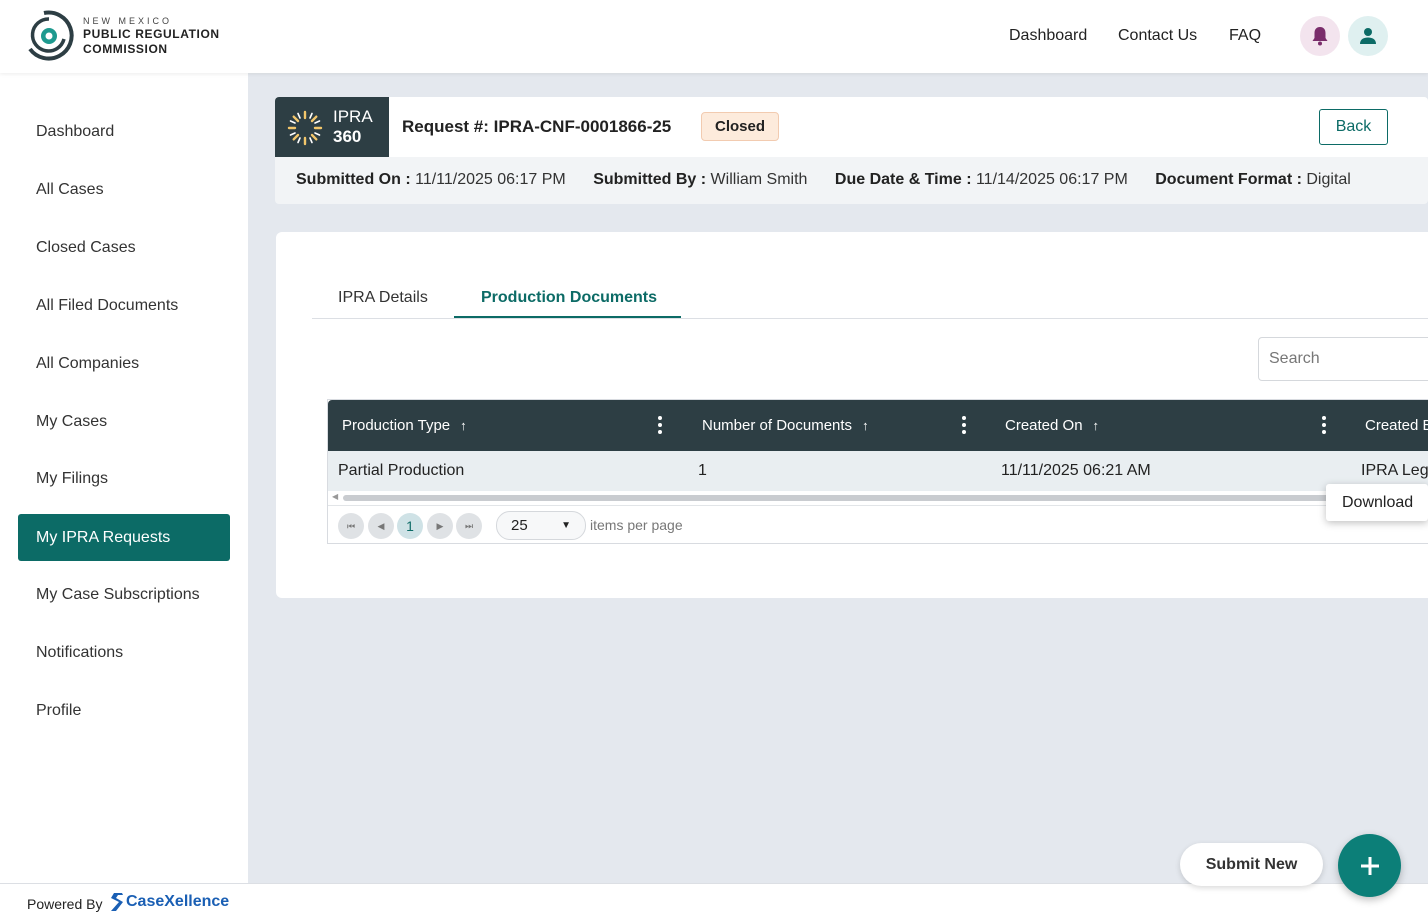 Image resolution: width=1428 pixels, height=923 pixels. Describe the element at coordinates (383, 298) in the screenshot. I see `tab-ipra-details: IPRA Details` at that location.